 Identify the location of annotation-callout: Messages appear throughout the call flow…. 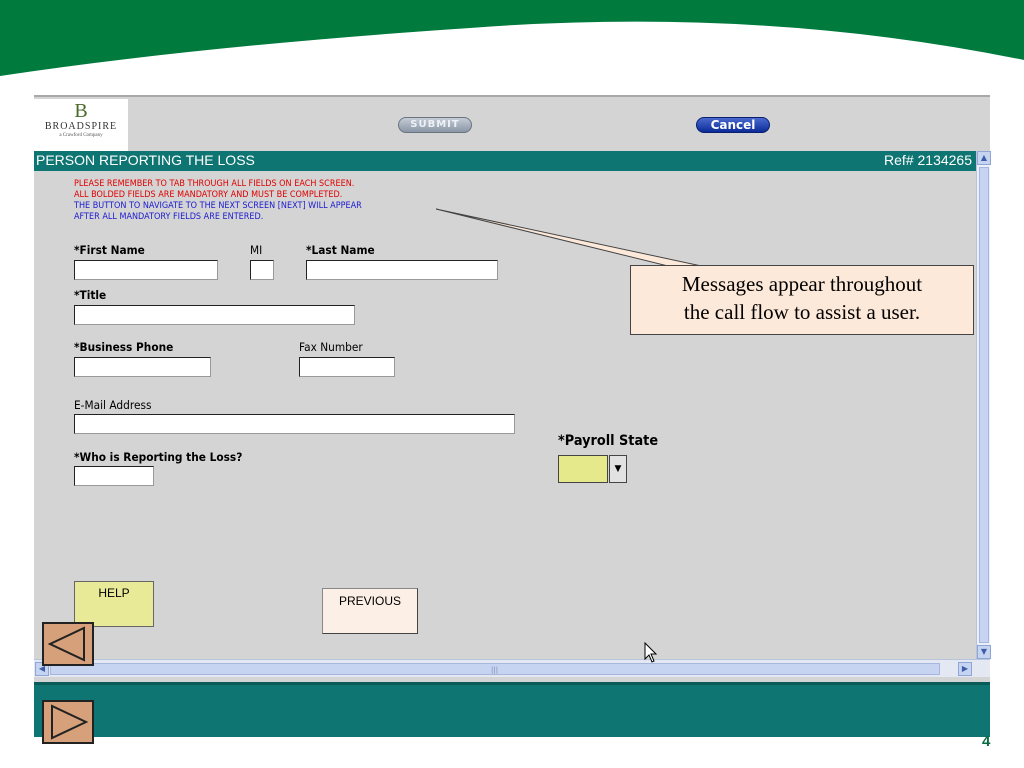
(802, 300).